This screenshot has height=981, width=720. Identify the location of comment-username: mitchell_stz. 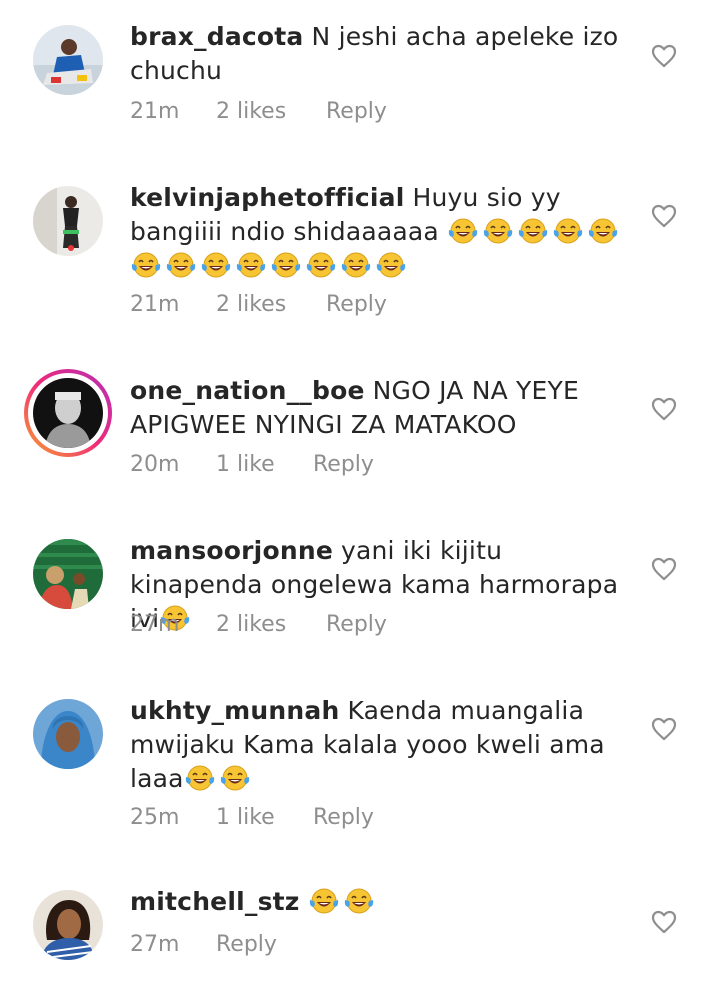
(215, 901).